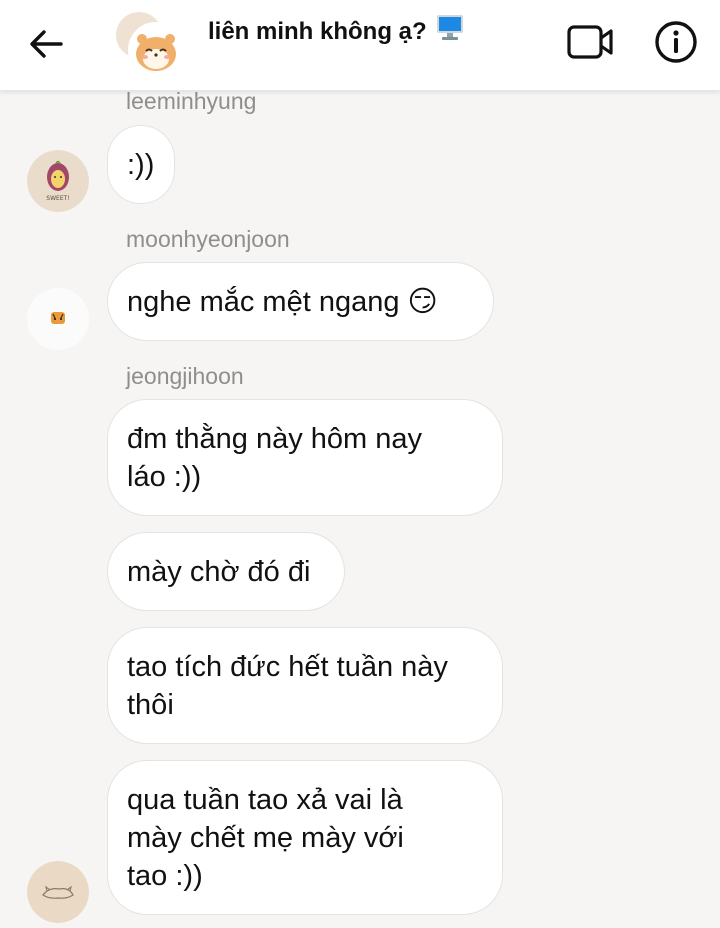  What do you see at coordinates (185, 376) in the screenshot?
I see `sender-name: jeongjihoon` at bounding box center [185, 376].